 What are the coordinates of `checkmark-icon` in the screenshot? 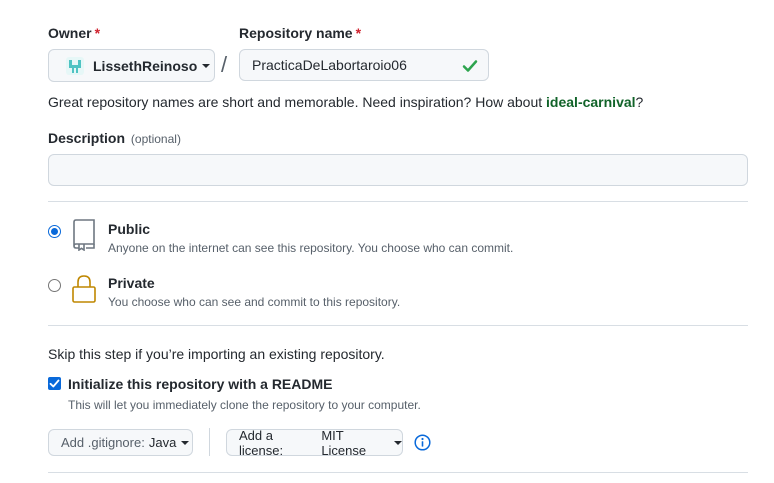 It's located at (54, 383).